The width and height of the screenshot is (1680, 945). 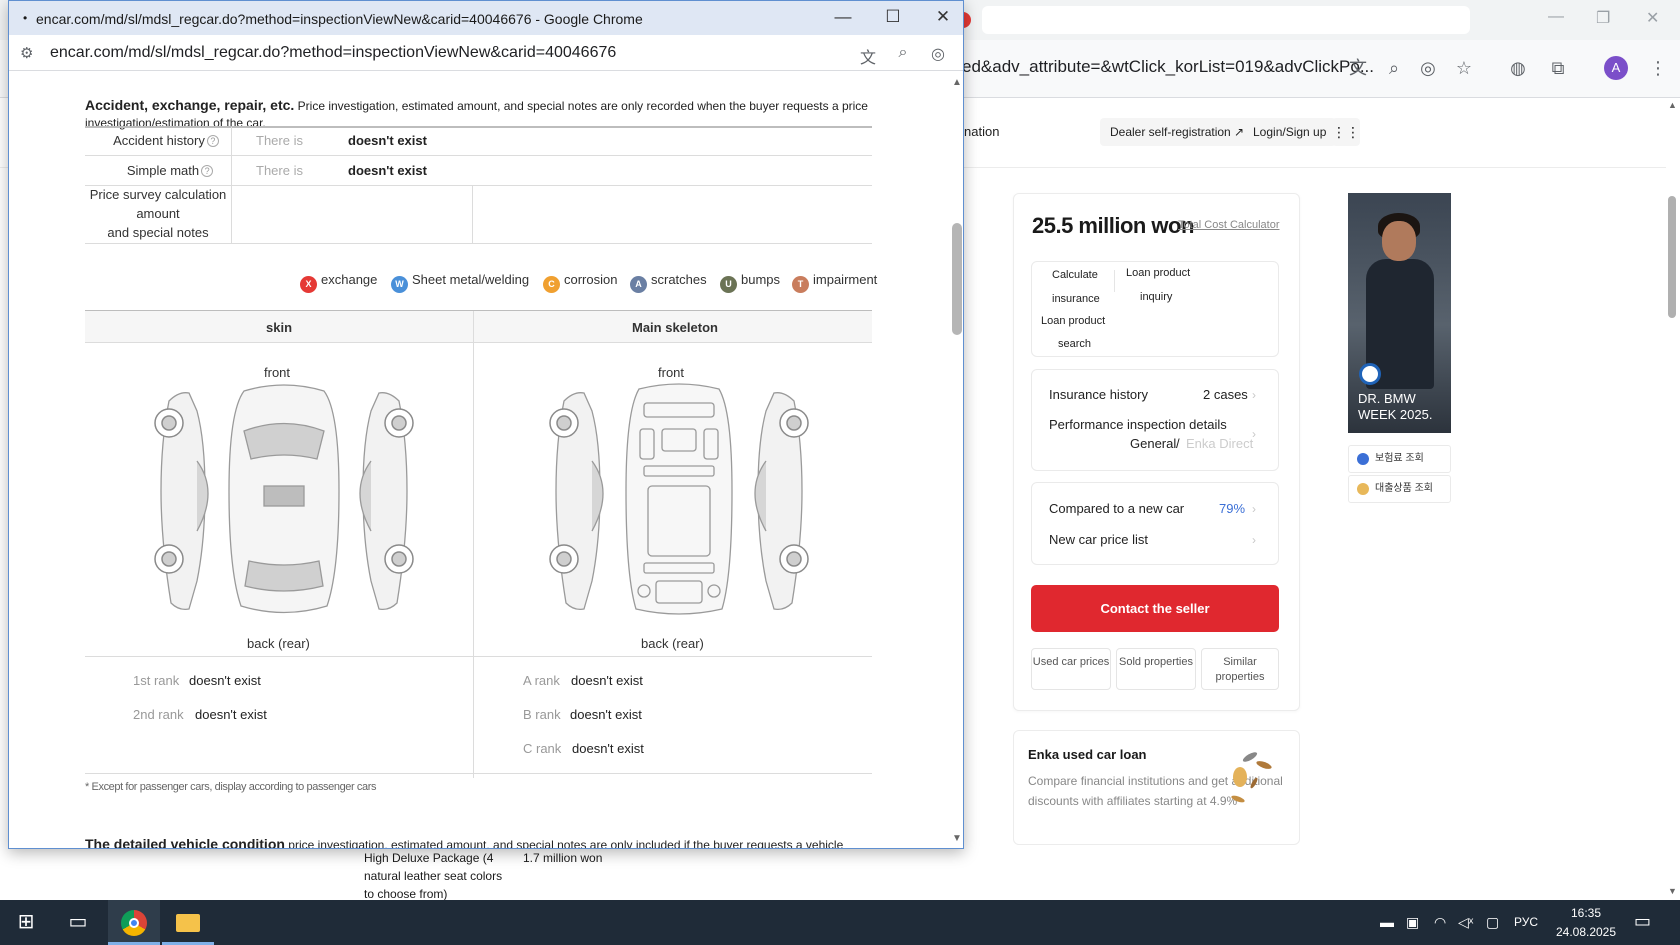 I want to click on scroll-up-arrow-icon: ▲, so click(x=1672, y=105).